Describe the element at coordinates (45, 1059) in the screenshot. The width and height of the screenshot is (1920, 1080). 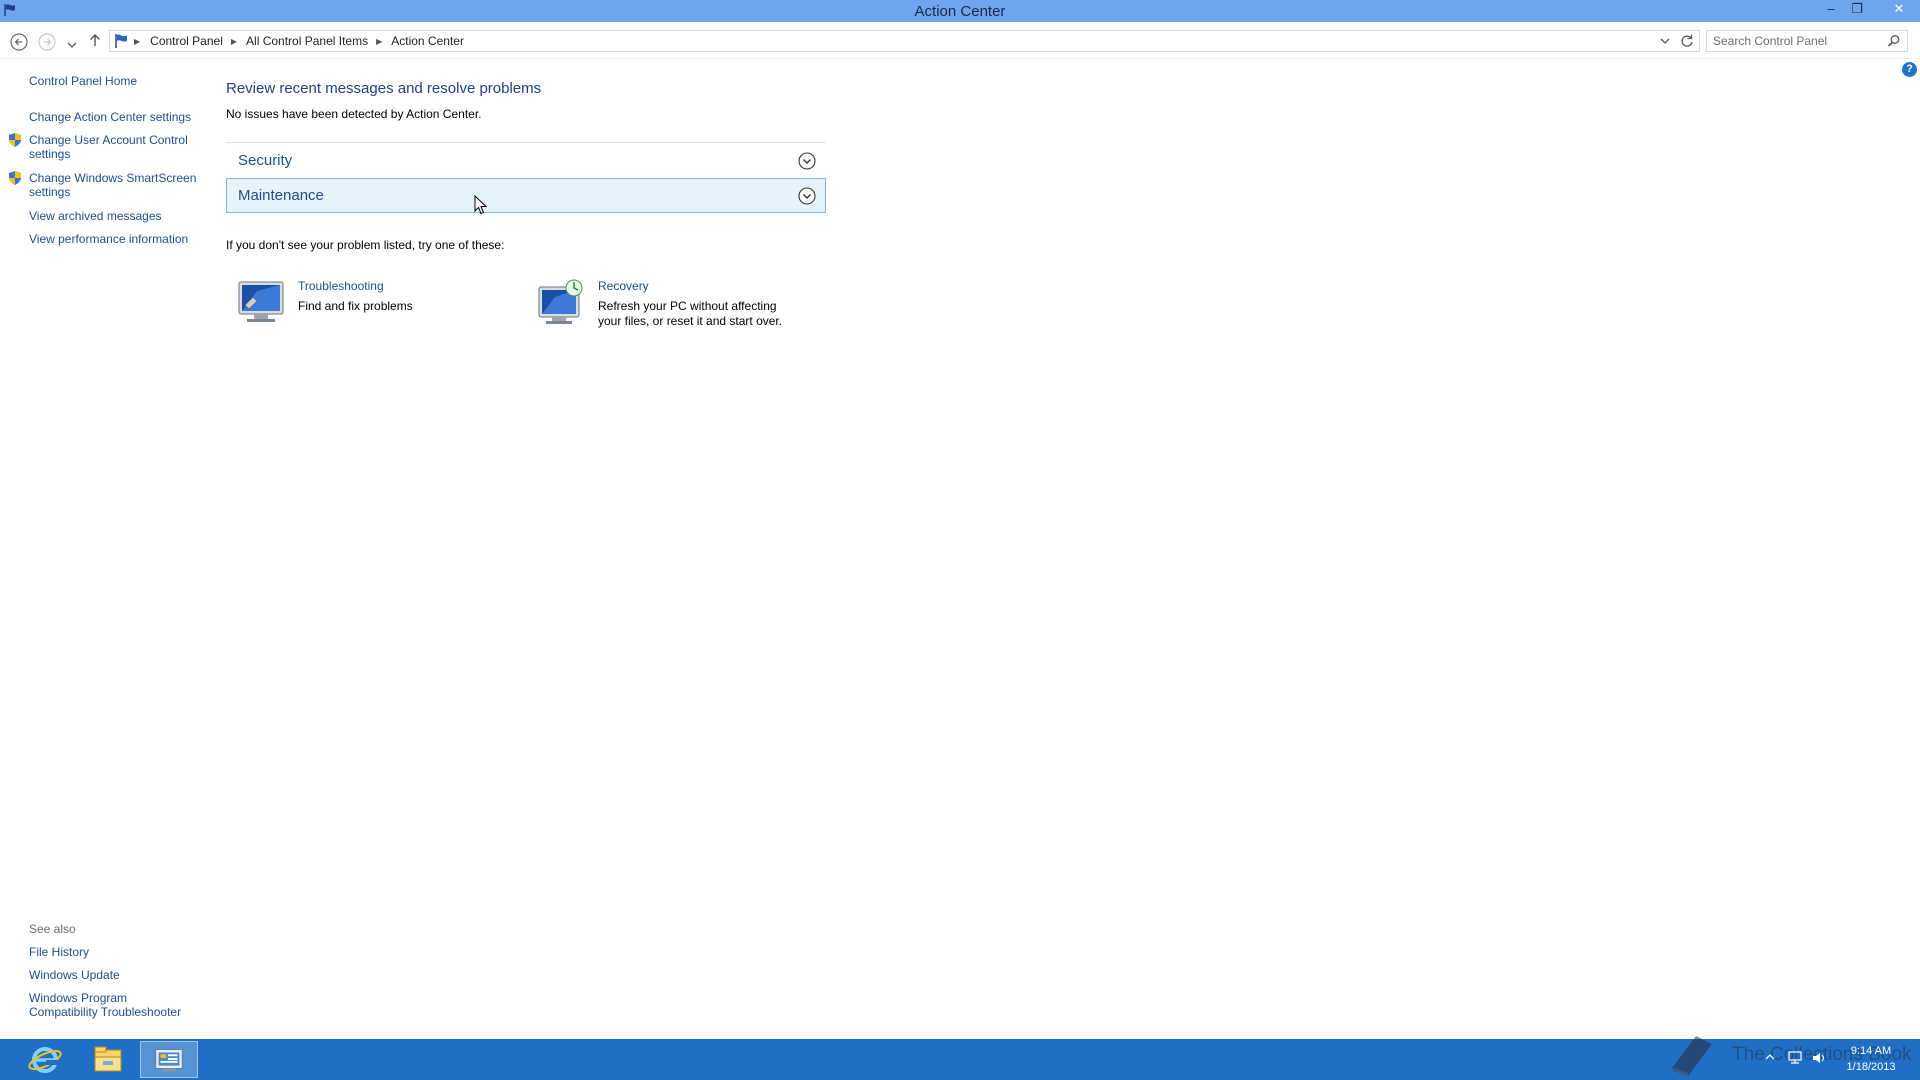
I see `internet-explorer-icon` at that location.